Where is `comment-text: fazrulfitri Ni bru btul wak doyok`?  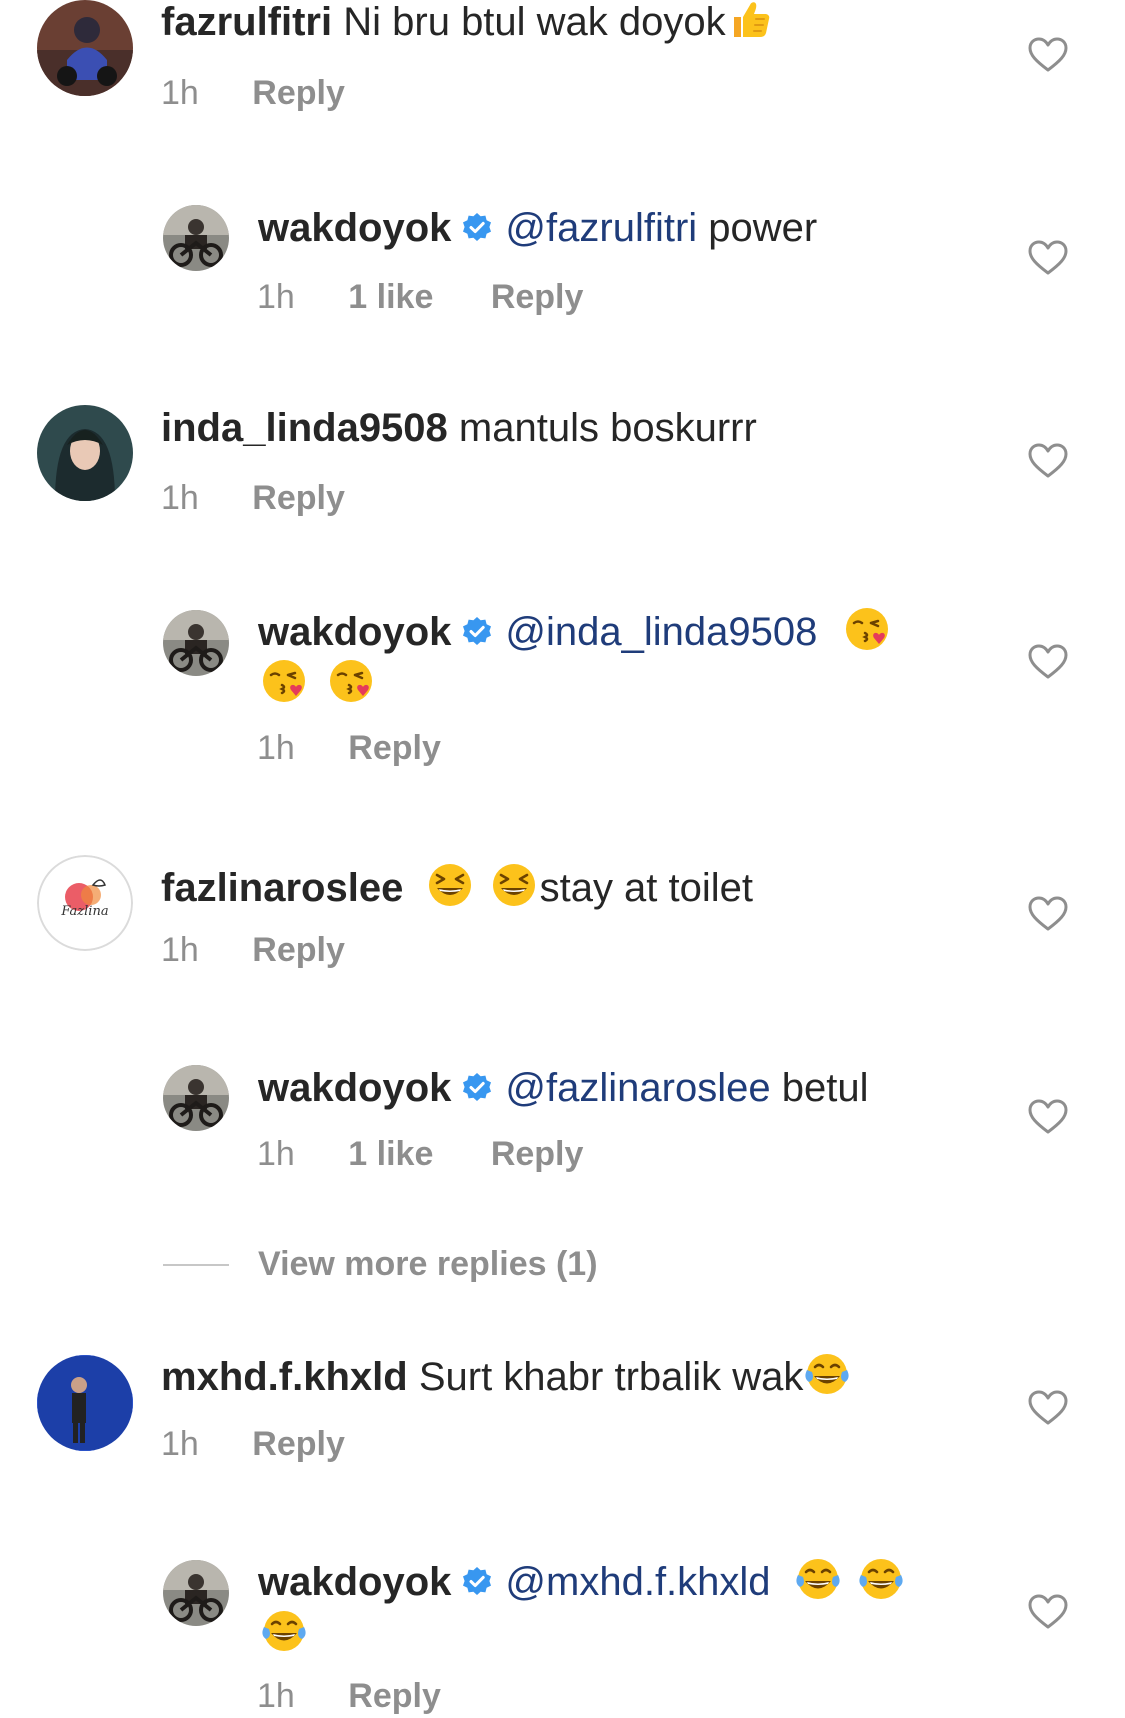
comment-text: fazrulfitri Ni bru btul wak doyok is located at coordinates (468, 25).